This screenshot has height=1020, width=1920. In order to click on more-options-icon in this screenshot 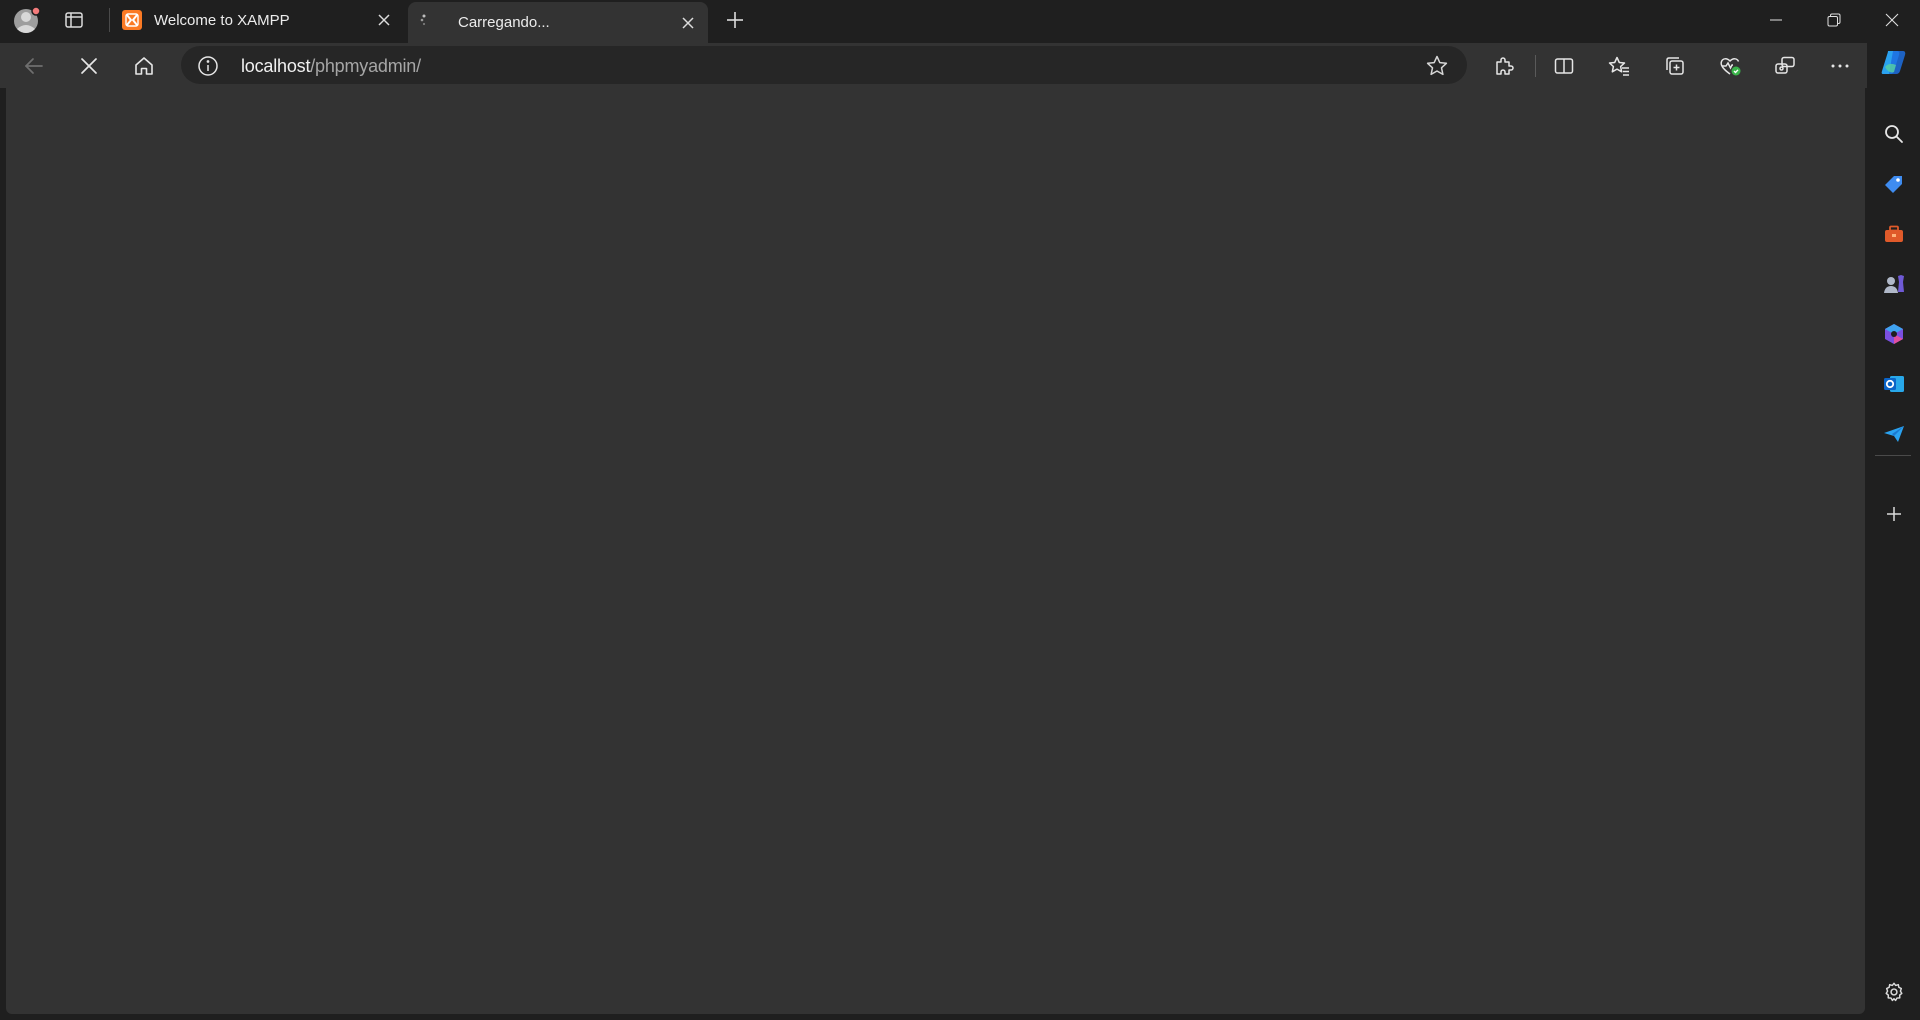, I will do `click(1840, 66)`.